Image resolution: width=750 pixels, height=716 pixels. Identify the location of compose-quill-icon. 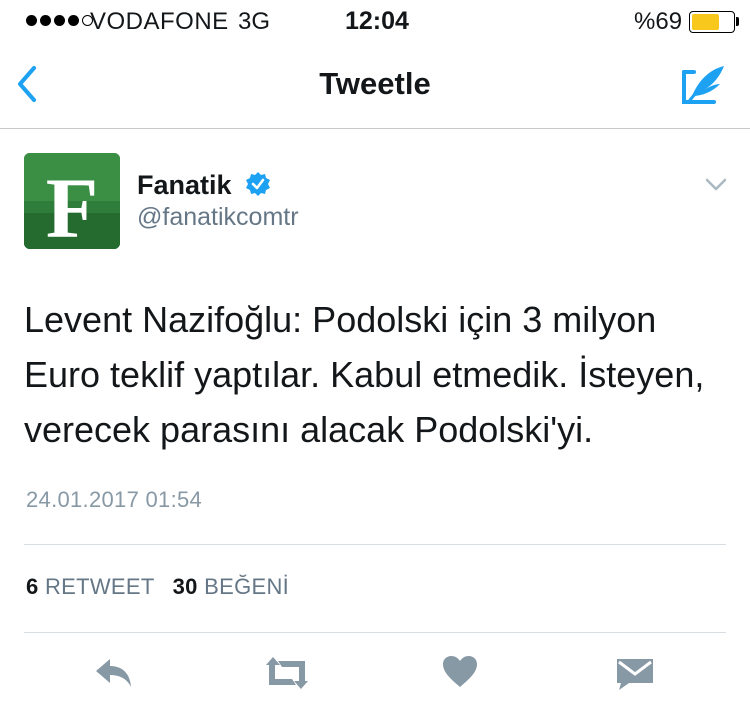
(703, 85).